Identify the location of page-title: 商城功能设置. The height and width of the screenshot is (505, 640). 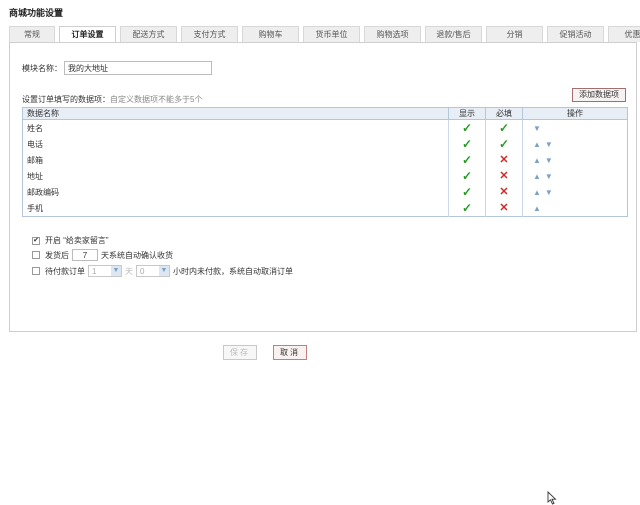
(36, 13).